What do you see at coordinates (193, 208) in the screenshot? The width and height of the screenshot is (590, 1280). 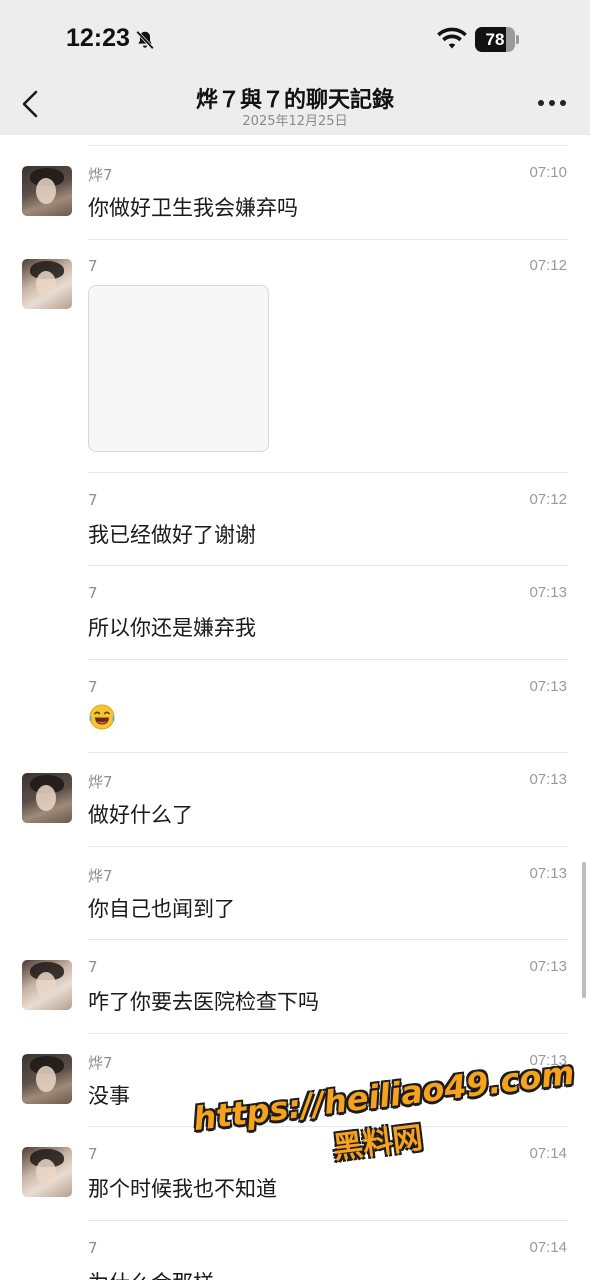 I see `message-text: 你做好卫生我会嫌弃吗` at bounding box center [193, 208].